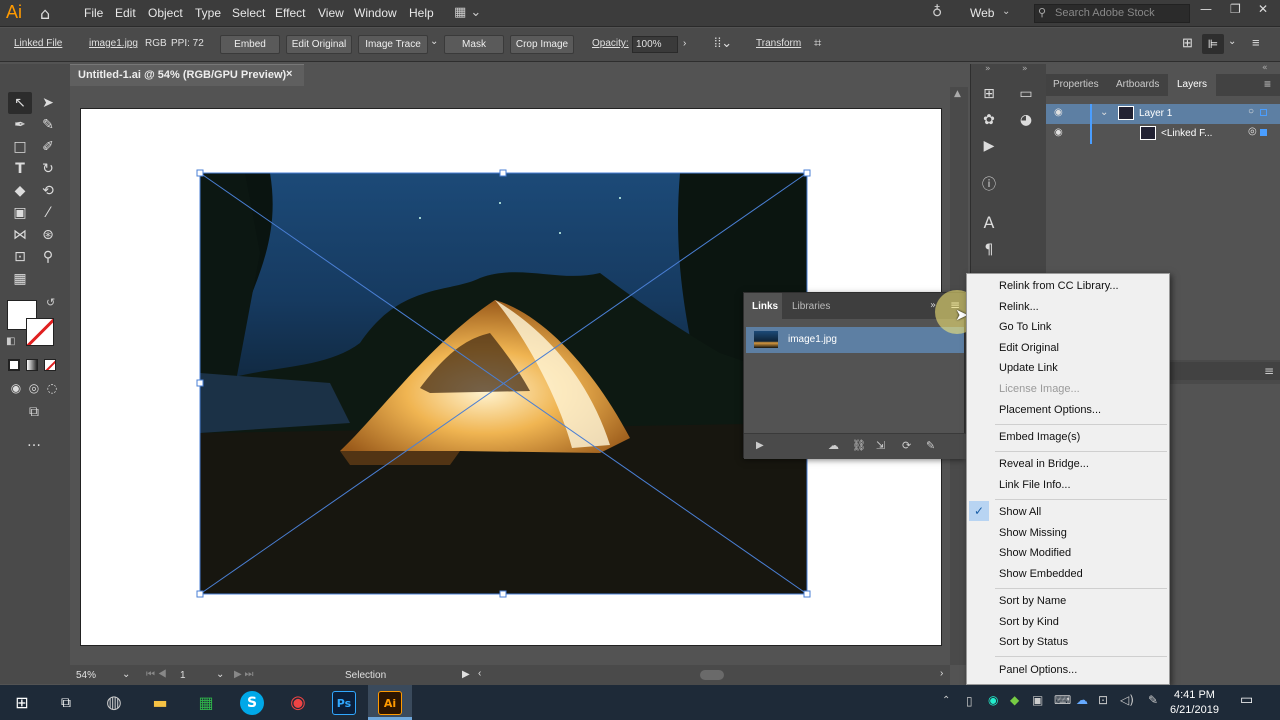  Describe the element at coordinates (906, 445) in the screenshot. I see `update-link-icon: ⟳` at that location.